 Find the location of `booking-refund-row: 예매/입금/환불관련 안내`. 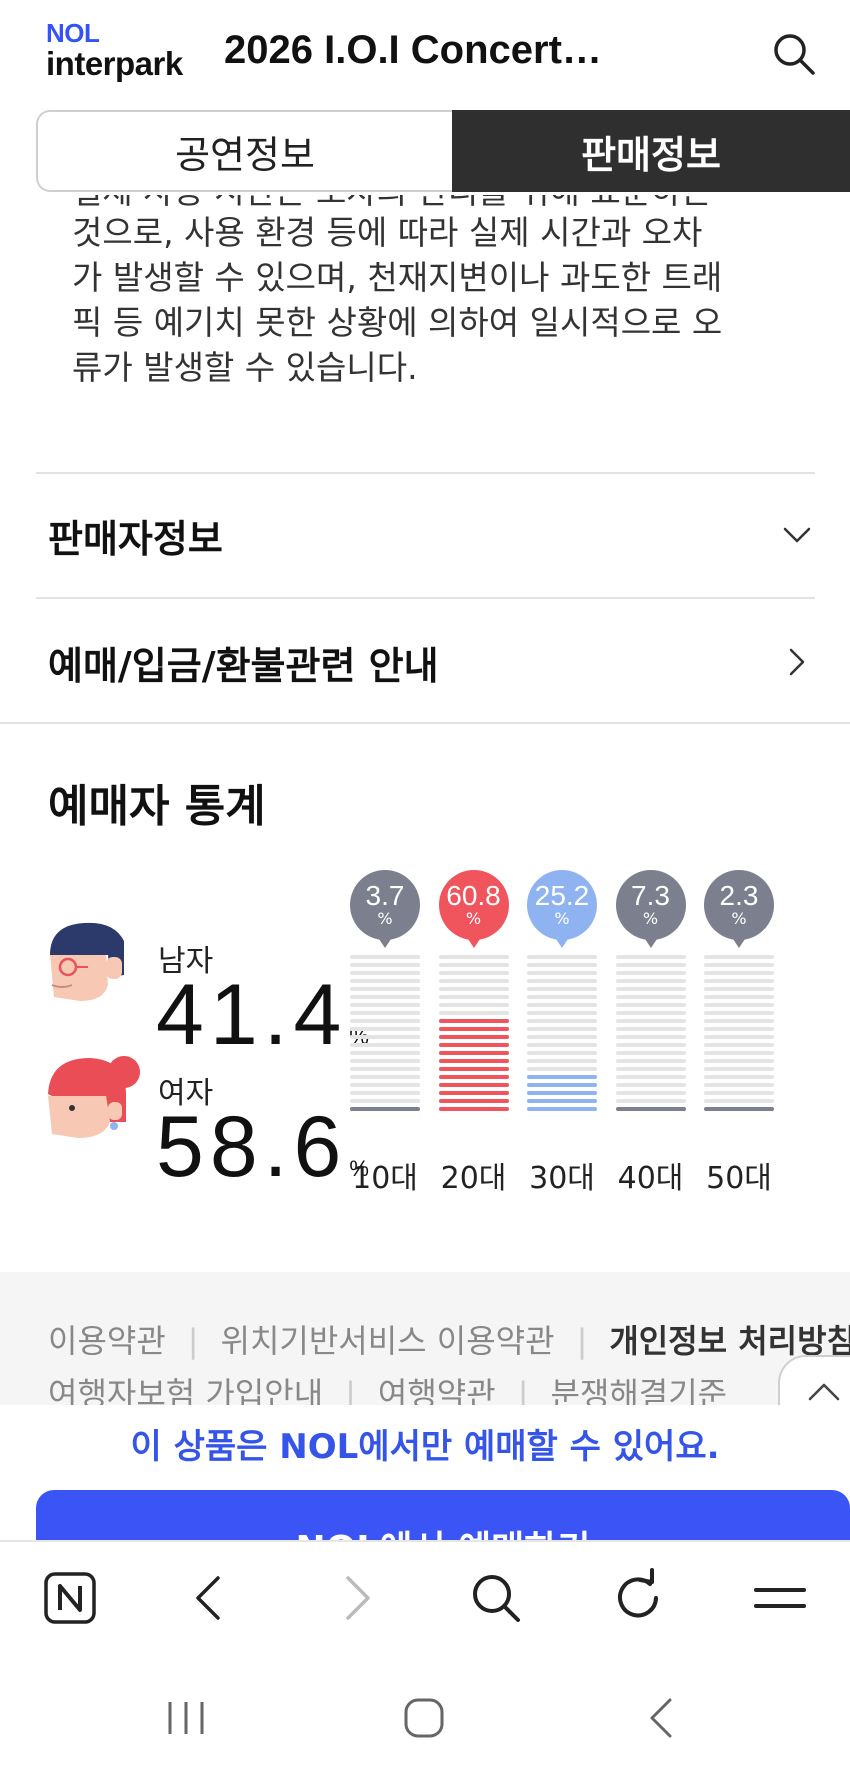

booking-refund-row: 예매/입금/환불관련 안내 is located at coordinates (425, 662).